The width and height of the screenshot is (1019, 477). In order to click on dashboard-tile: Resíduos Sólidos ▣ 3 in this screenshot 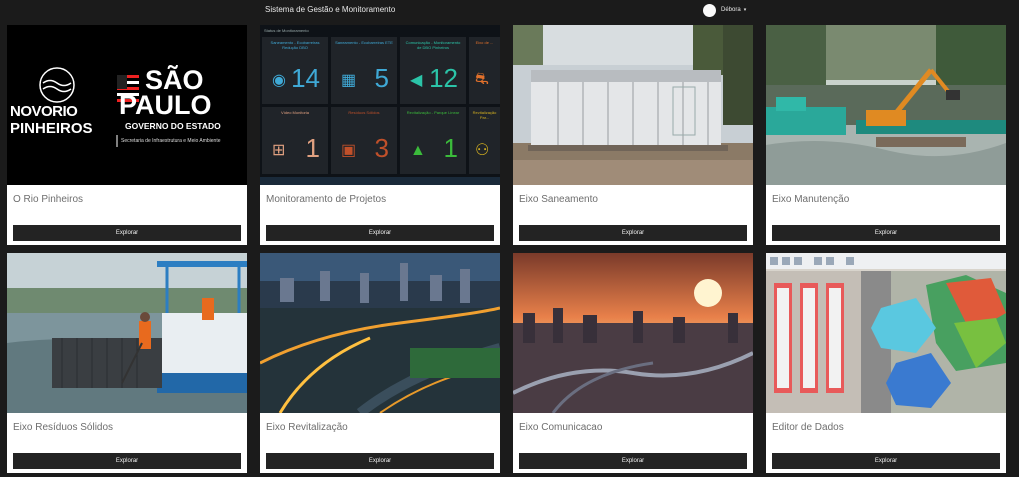, I will do `click(364, 140)`.